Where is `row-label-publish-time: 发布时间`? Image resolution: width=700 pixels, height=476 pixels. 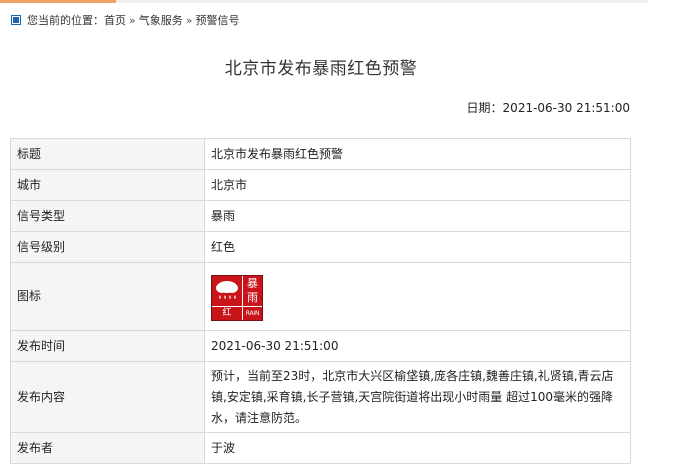 row-label-publish-time: 发布时间 is located at coordinates (107, 346).